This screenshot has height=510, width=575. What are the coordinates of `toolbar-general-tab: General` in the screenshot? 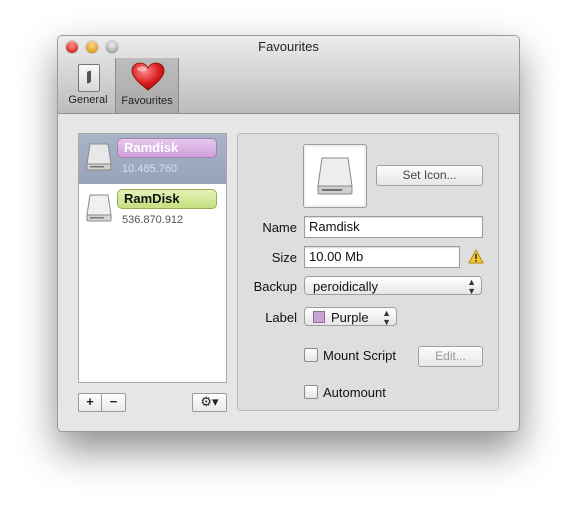 It's located at (88, 85).